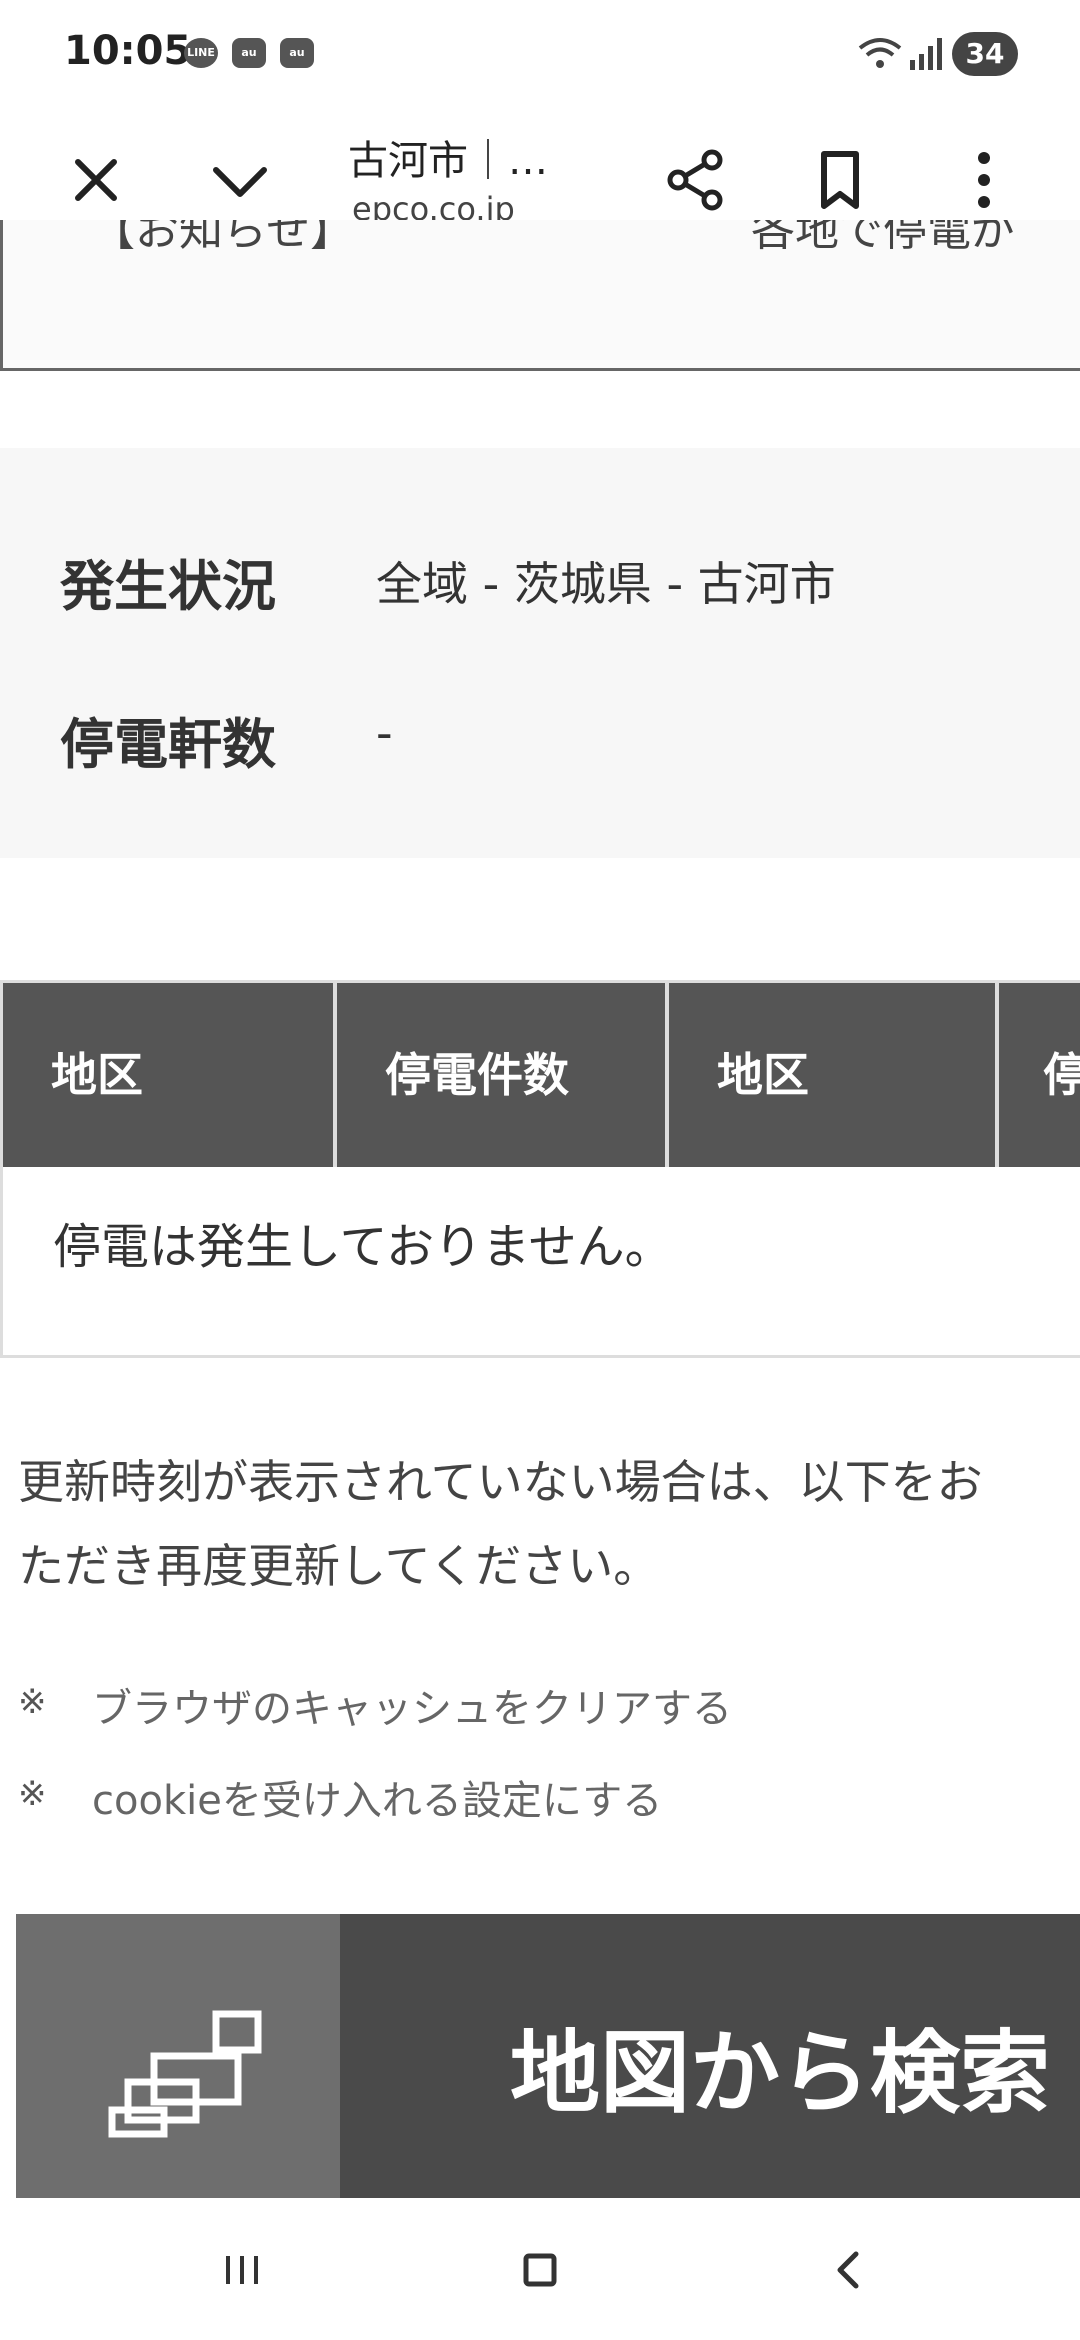  Describe the element at coordinates (240, 180) in the screenshot. I see `chevron-down-icon` at that location.